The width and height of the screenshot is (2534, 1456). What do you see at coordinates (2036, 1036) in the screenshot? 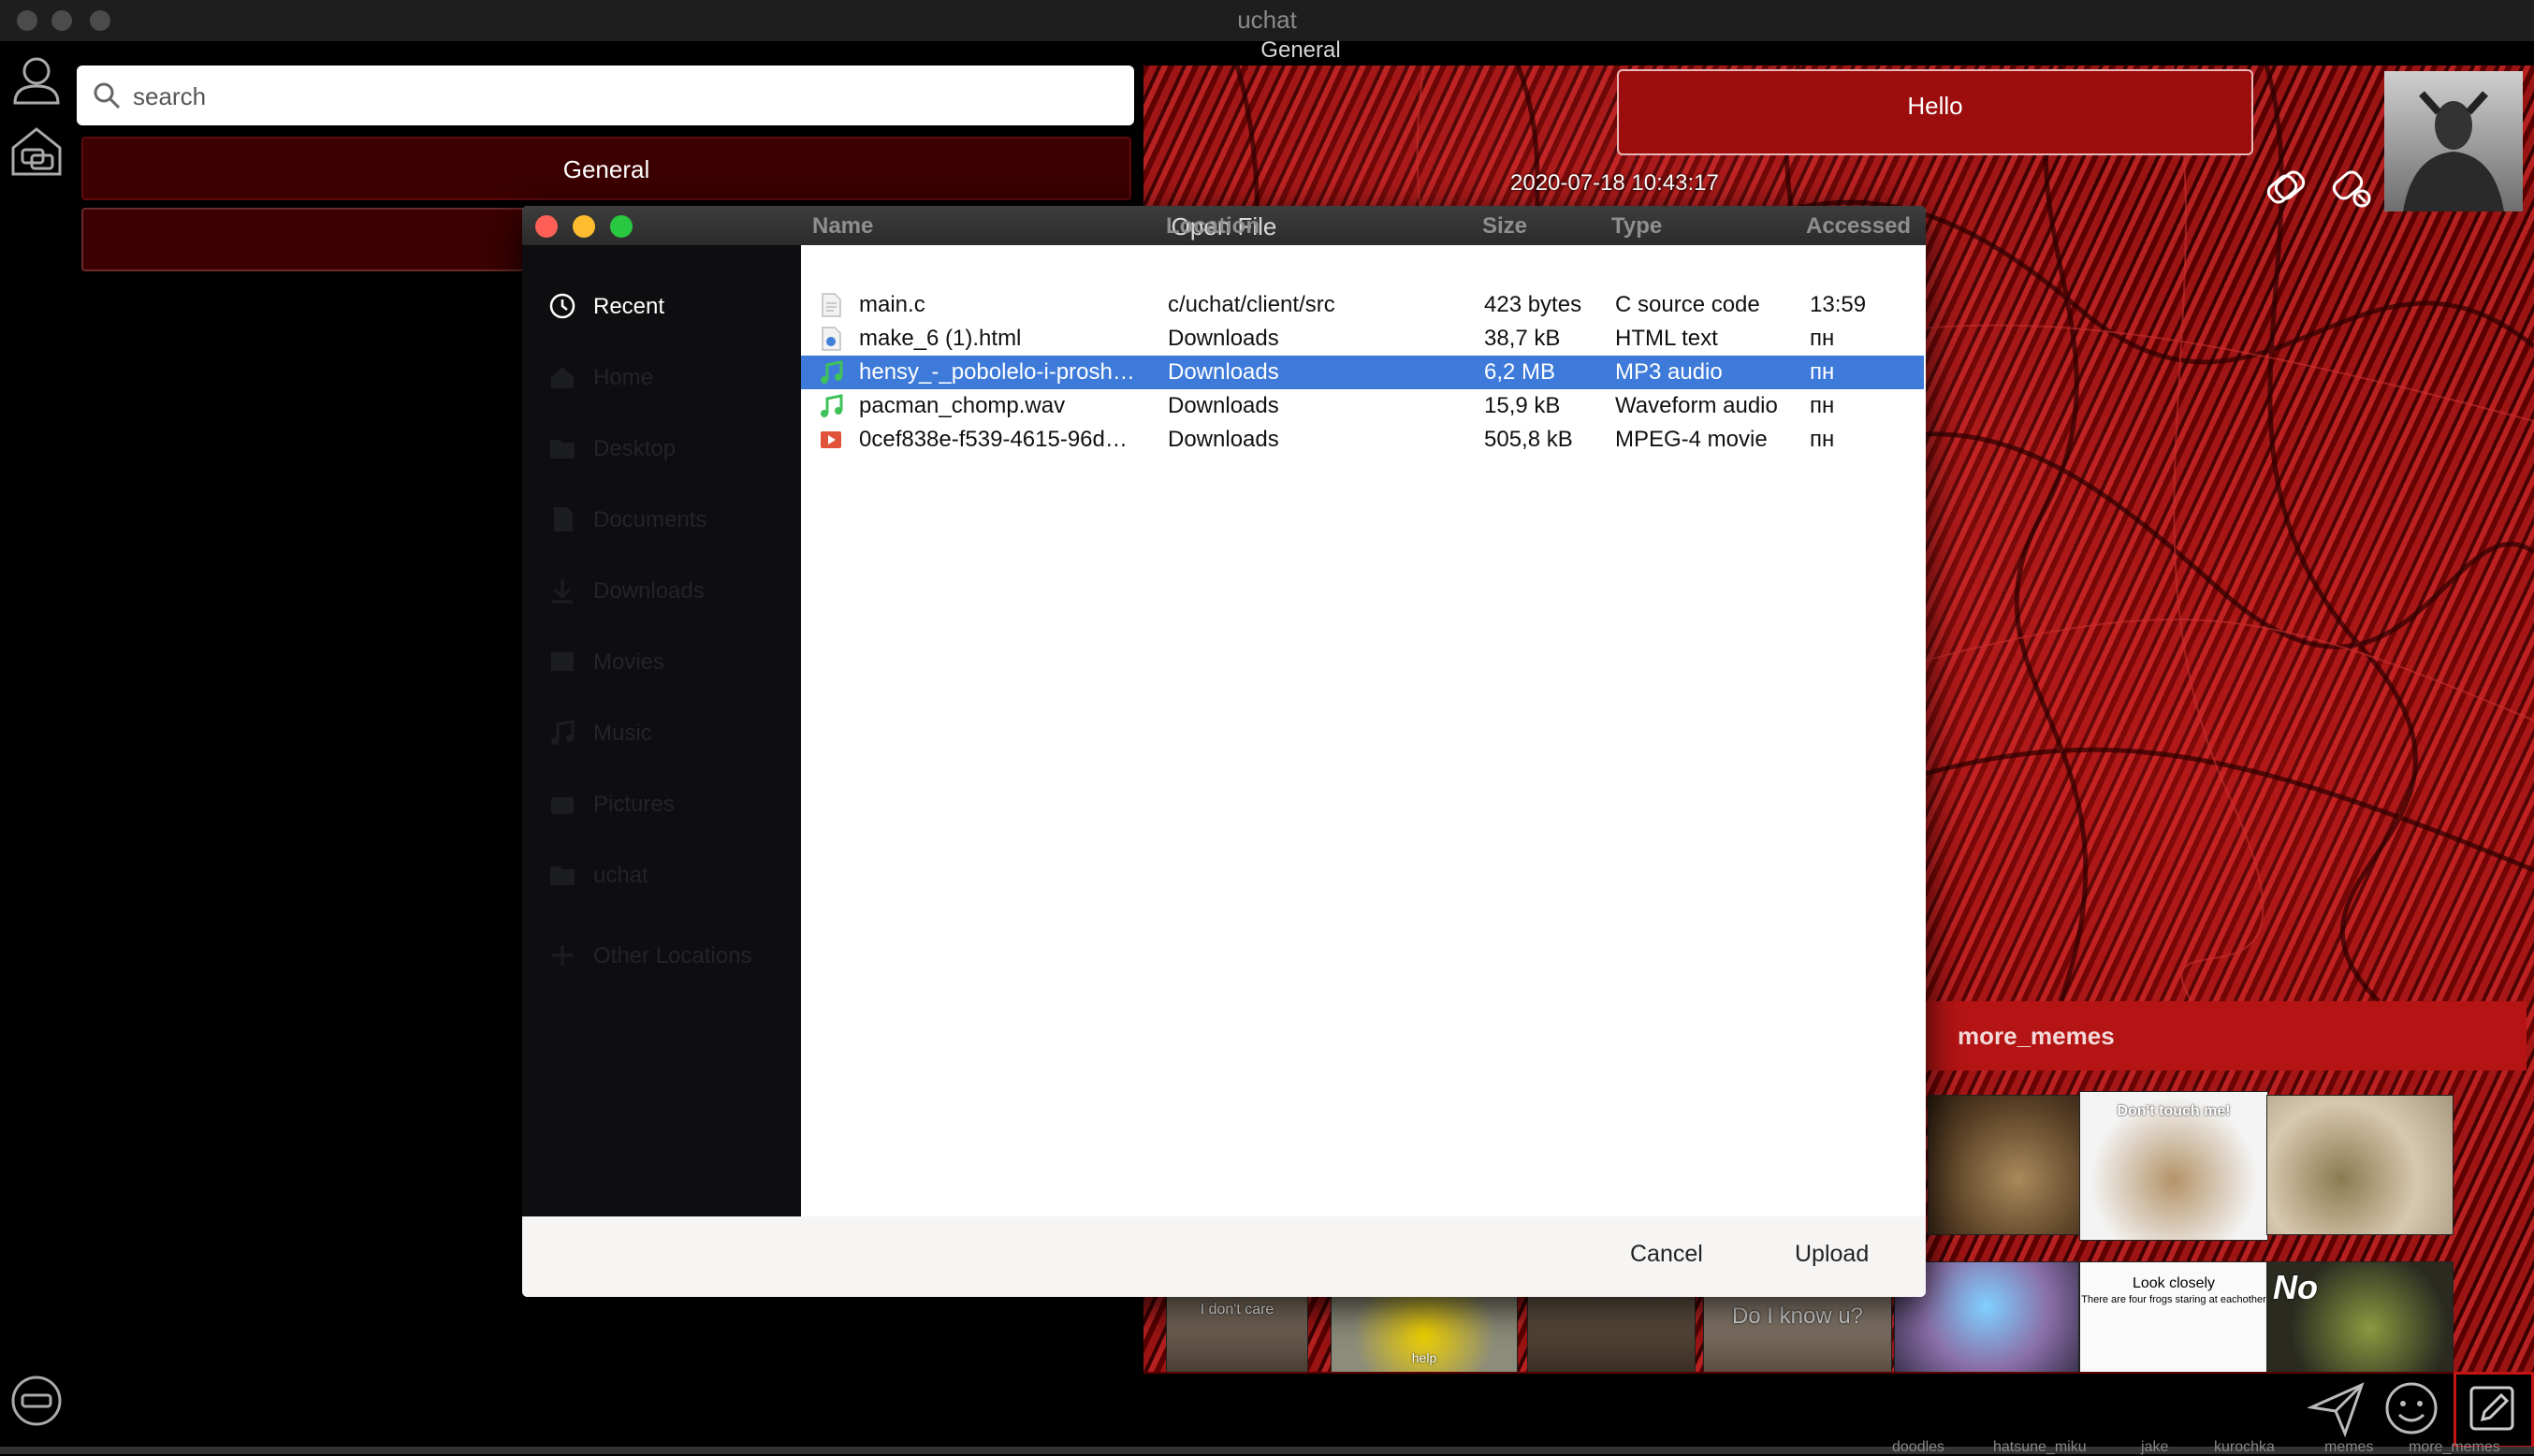
I see `sticker-pack-title: more_memes` at bounding box center [2036, 1036].